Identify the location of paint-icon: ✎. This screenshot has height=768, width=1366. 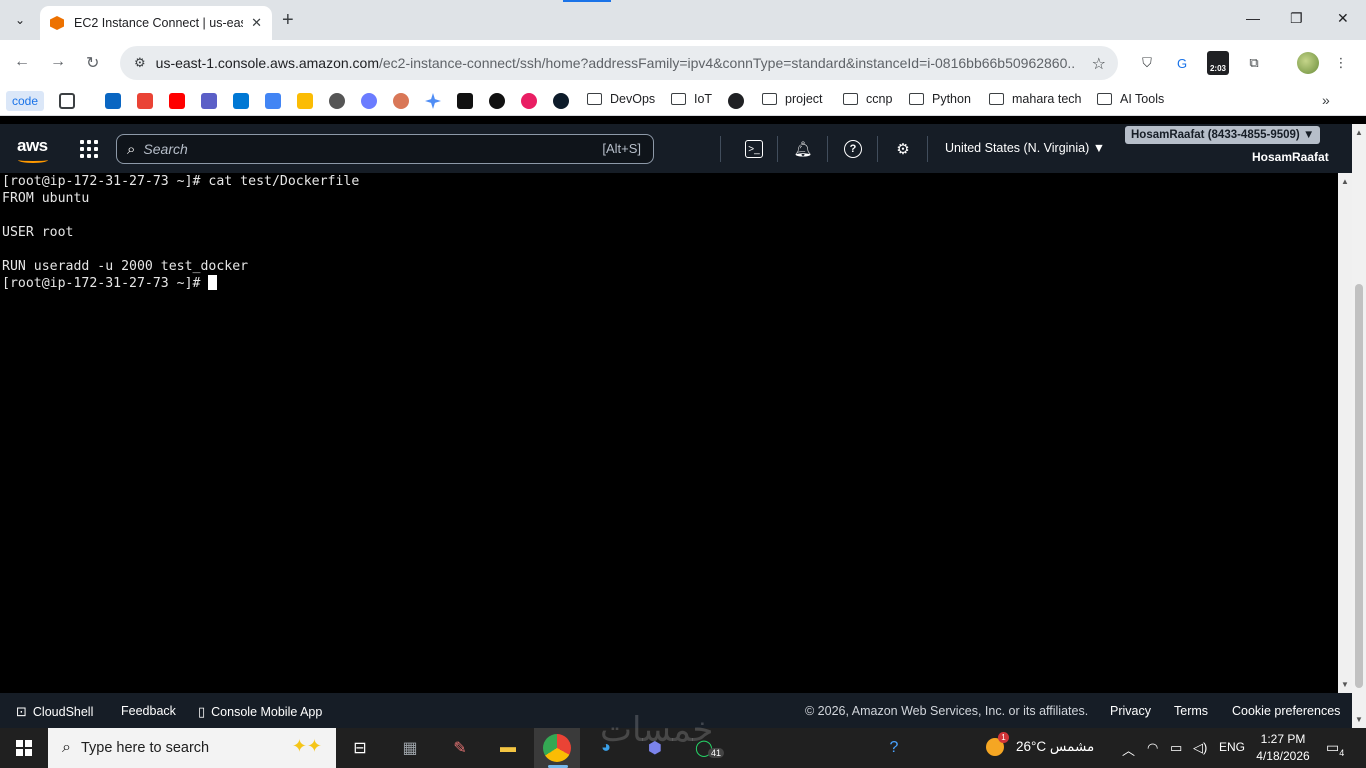
(460, 748).